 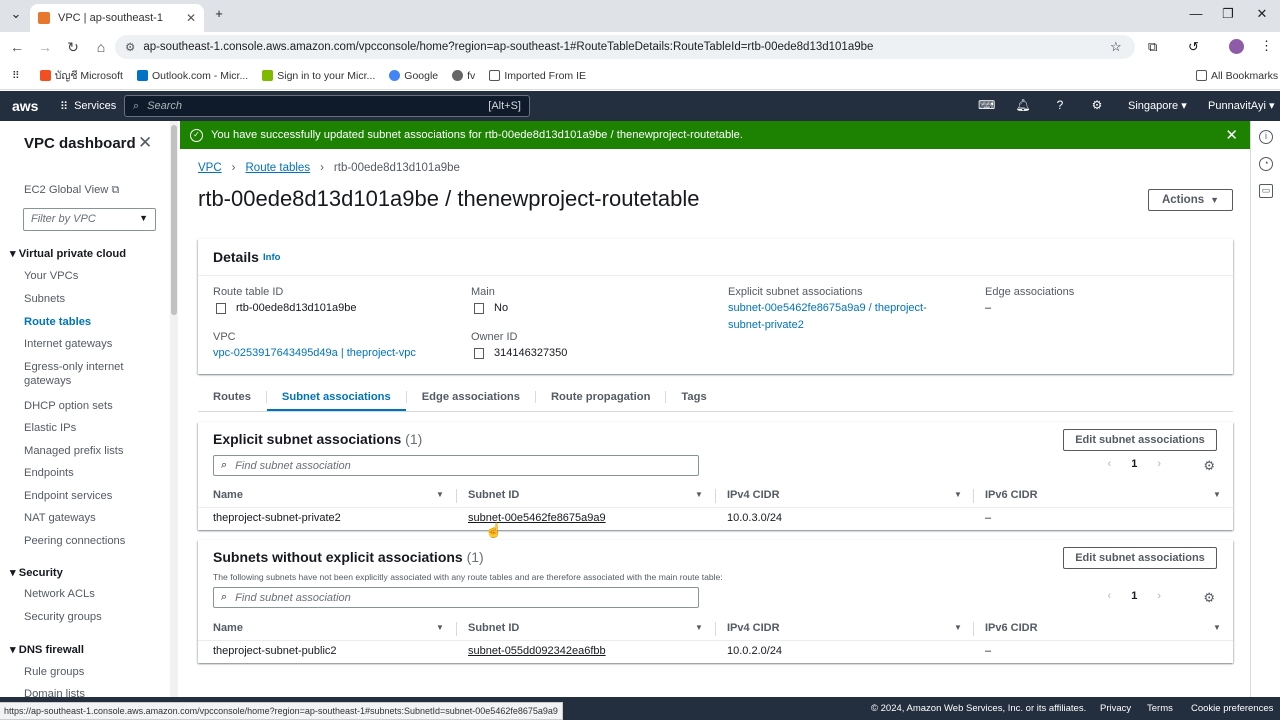 I want to click on restore-icon: ❐, so click(x=1228, y=14).